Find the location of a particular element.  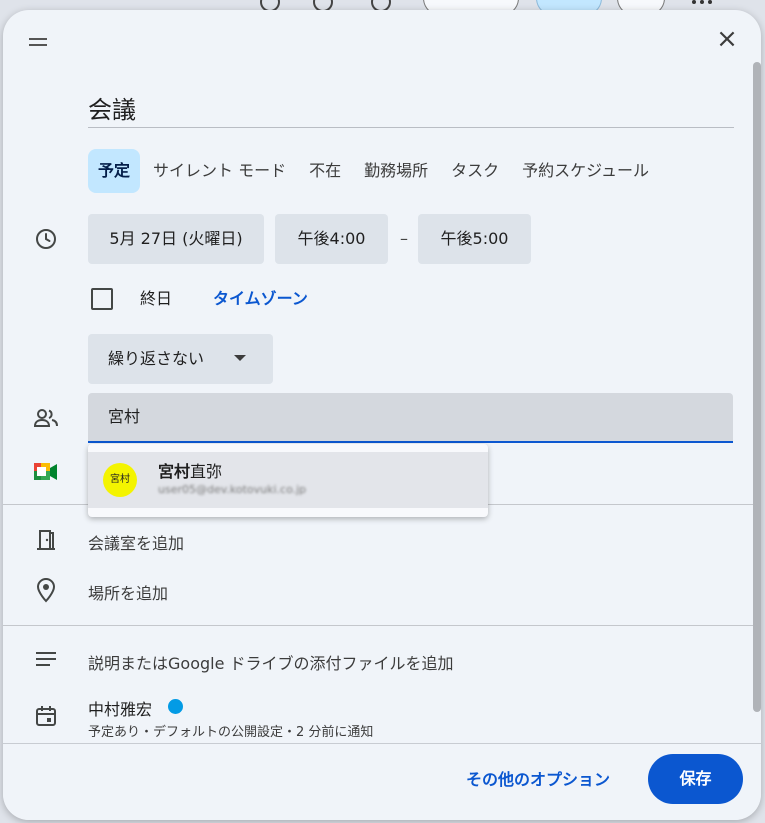

tab-event: 予定 is located at coordinates (114, 171).